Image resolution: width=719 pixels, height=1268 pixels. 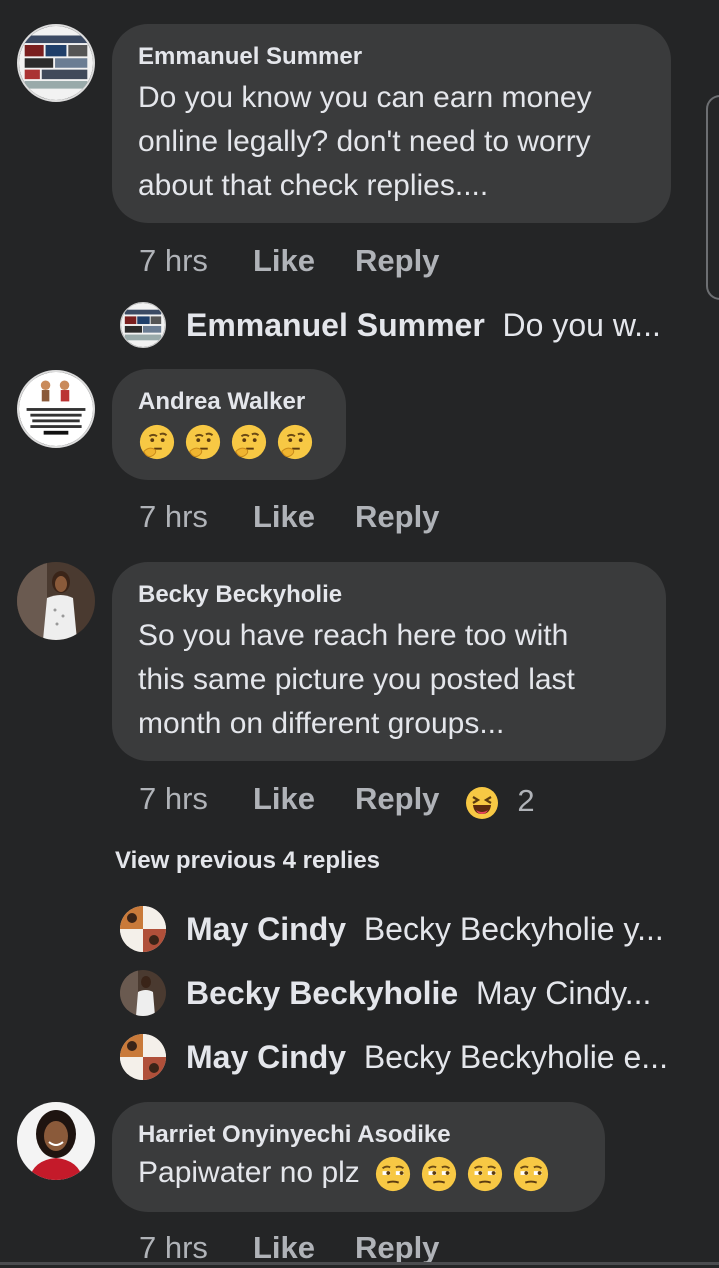 What do you see at coordinates (500, 801) in the screenshot?
I see `reaction-summary: 2` at bounding box center [500, 801].